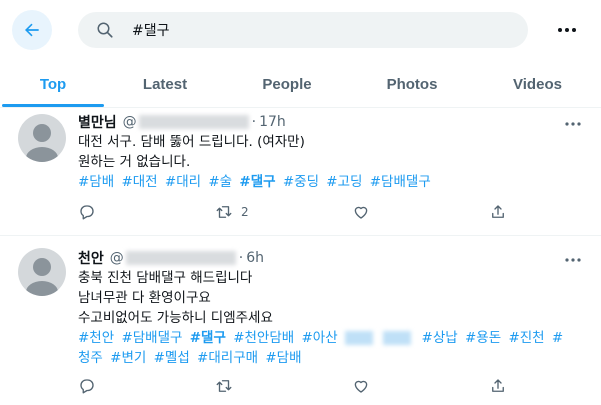  Describe the element at coordinates (483, 338) in the screenshot. I see `hashtag: #용돈` at that location.